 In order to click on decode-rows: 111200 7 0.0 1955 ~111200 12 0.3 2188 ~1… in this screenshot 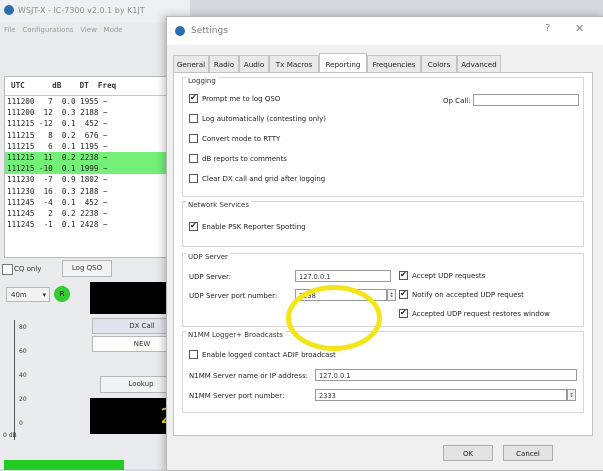, I will do `click(88, 163)`.